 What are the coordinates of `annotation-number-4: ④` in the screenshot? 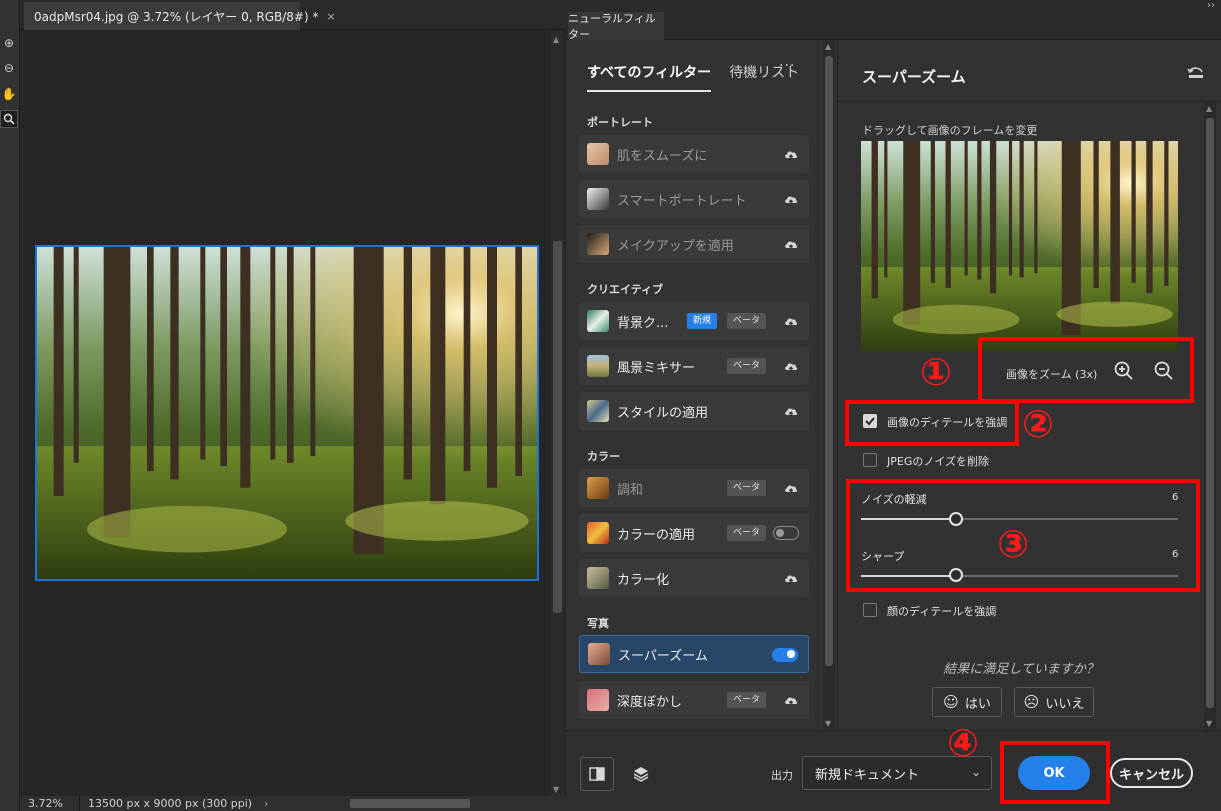 It's located at (963, 743).